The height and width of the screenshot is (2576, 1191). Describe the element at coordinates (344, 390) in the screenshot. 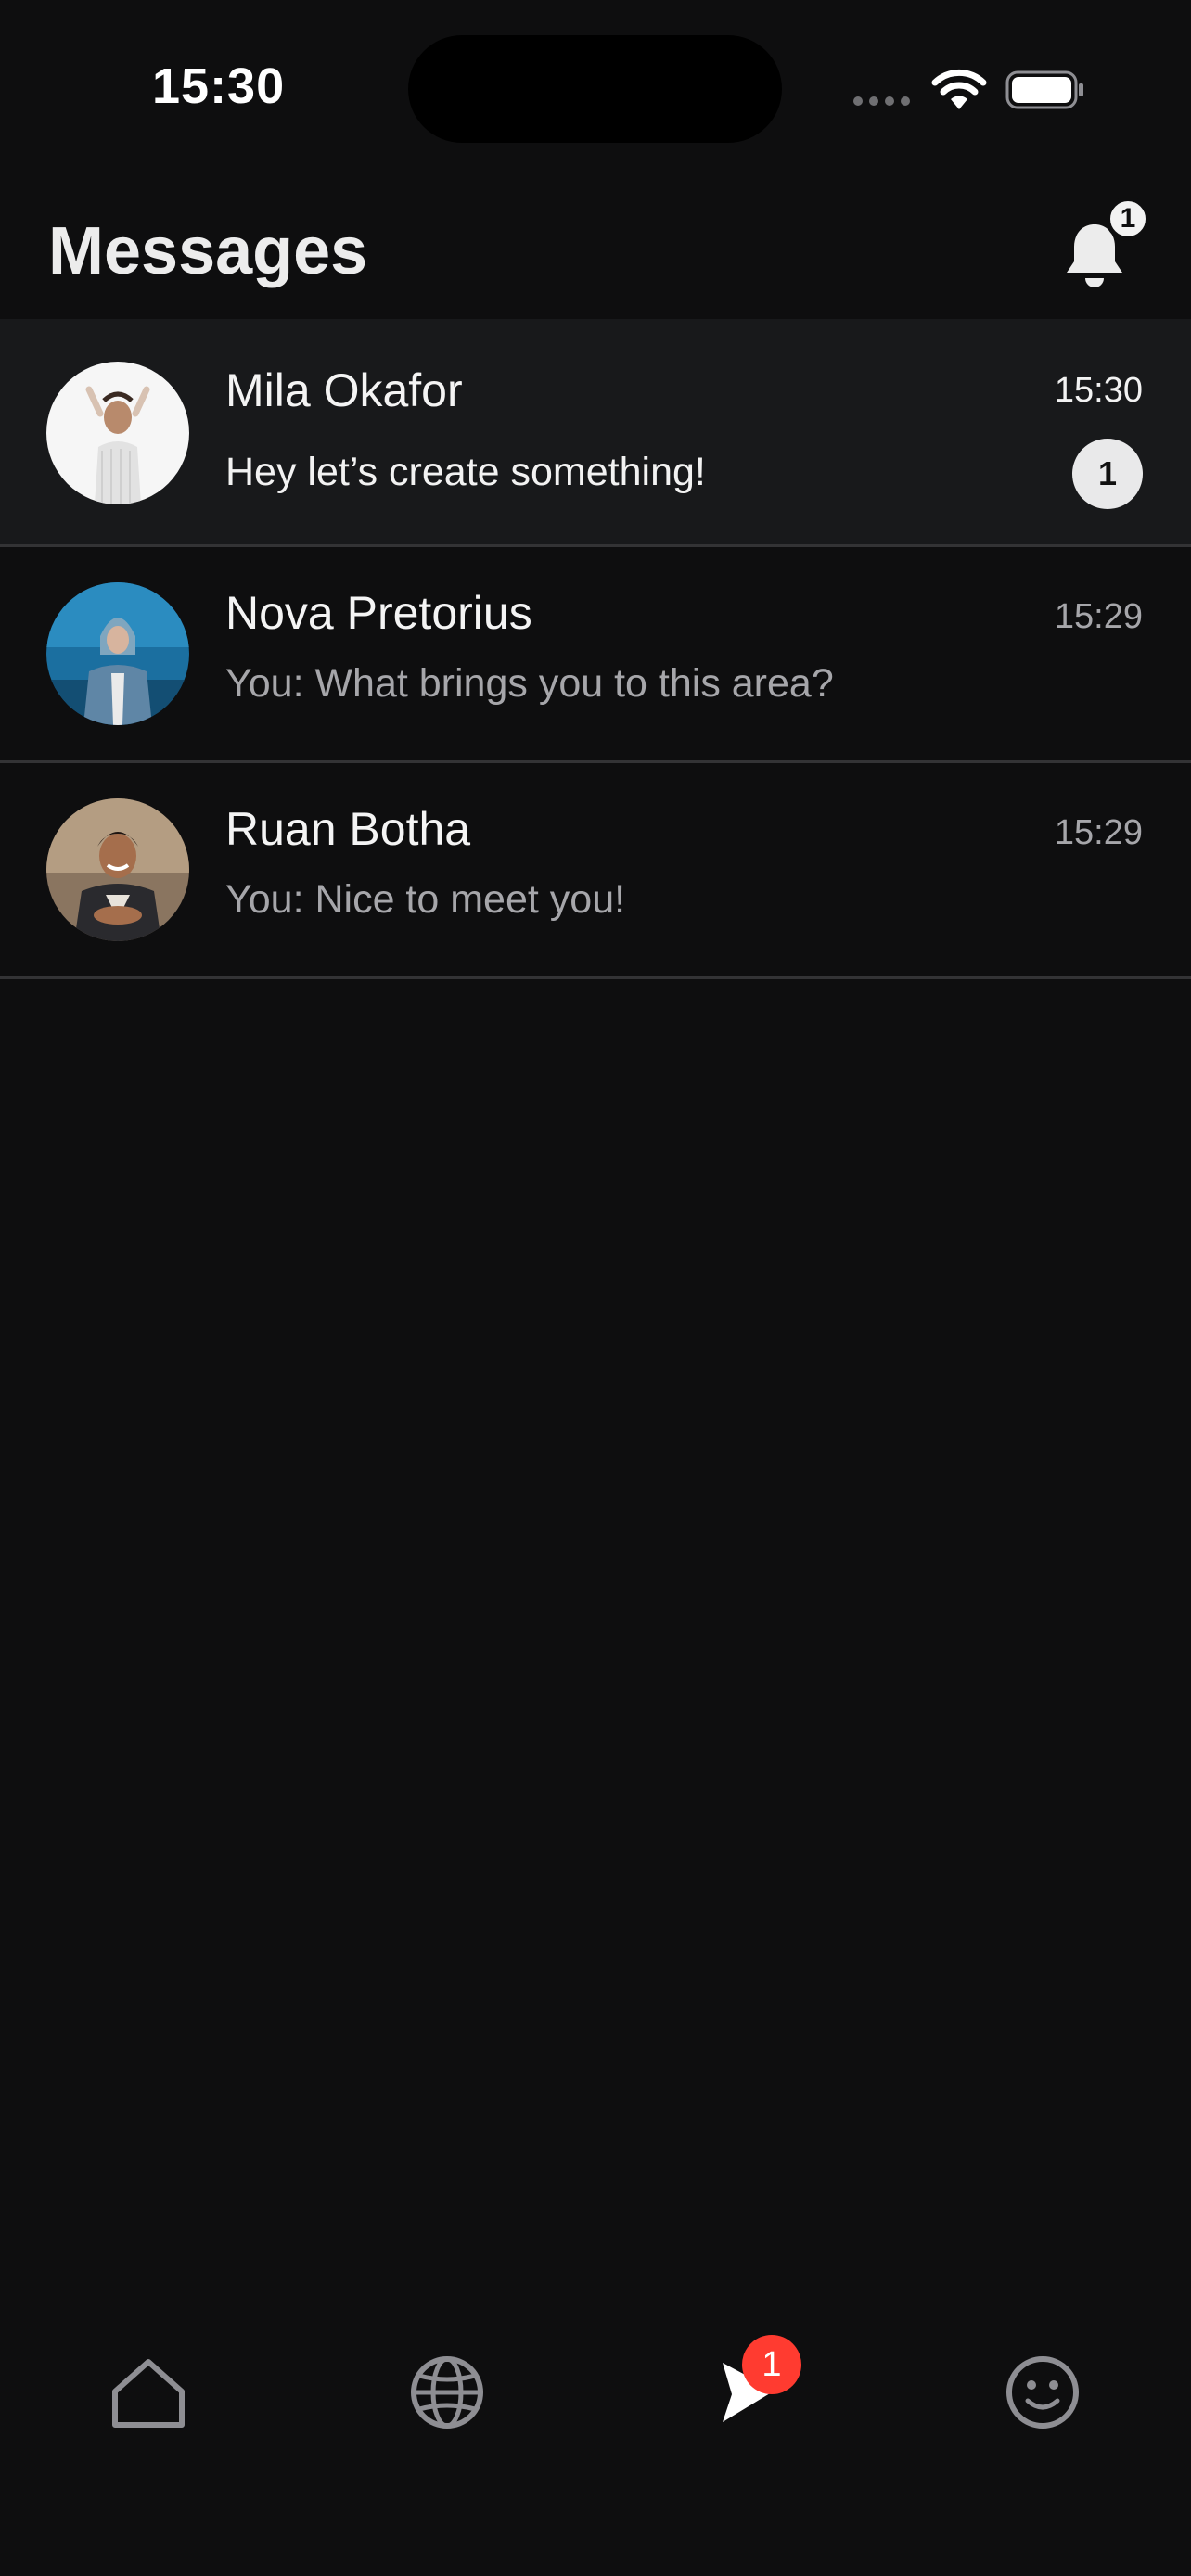

I see `contact-name: Mila Okafor` at that location.